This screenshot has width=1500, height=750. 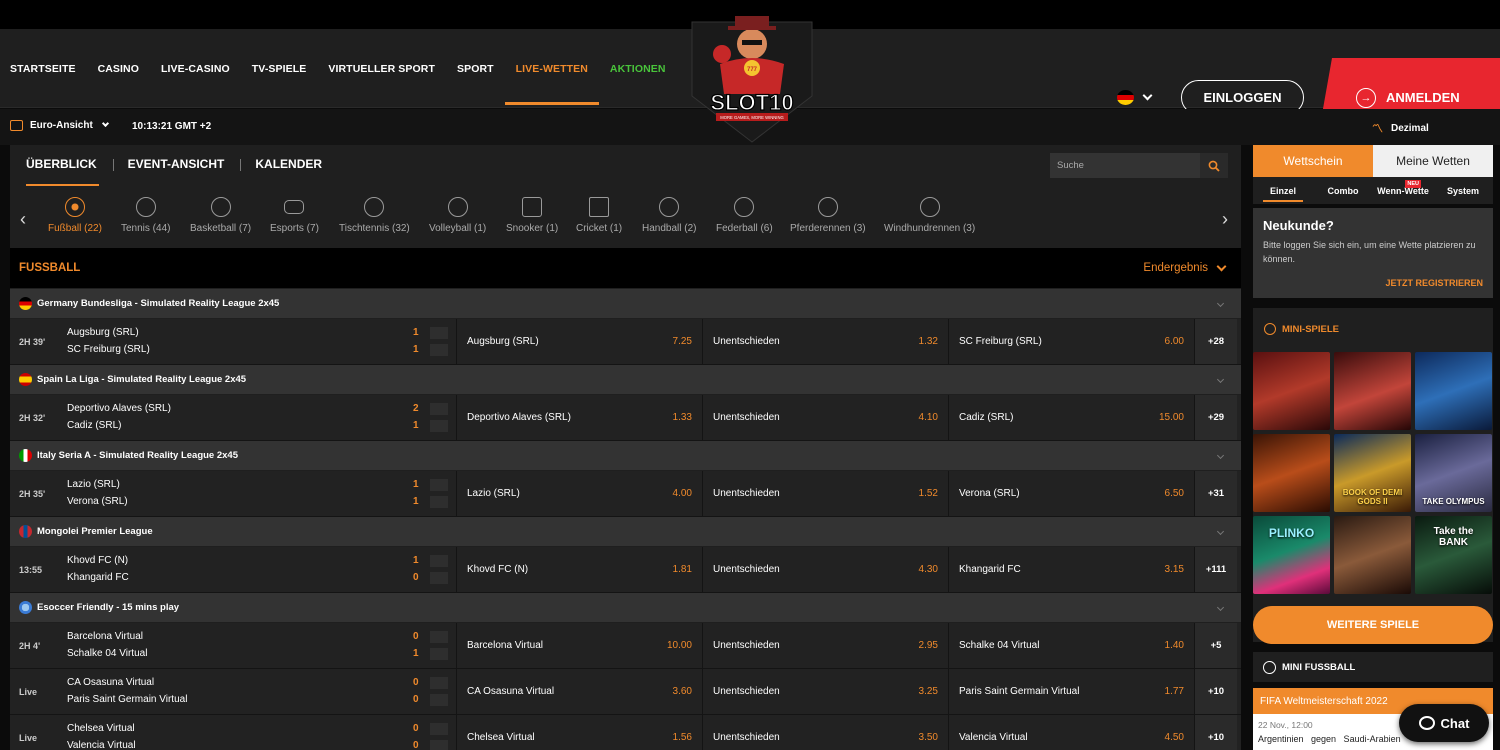 What do you see at coordinates (1444, 723) in the screenshot?
I see `chat-button: Chat` at bounding box center [1444, 723].